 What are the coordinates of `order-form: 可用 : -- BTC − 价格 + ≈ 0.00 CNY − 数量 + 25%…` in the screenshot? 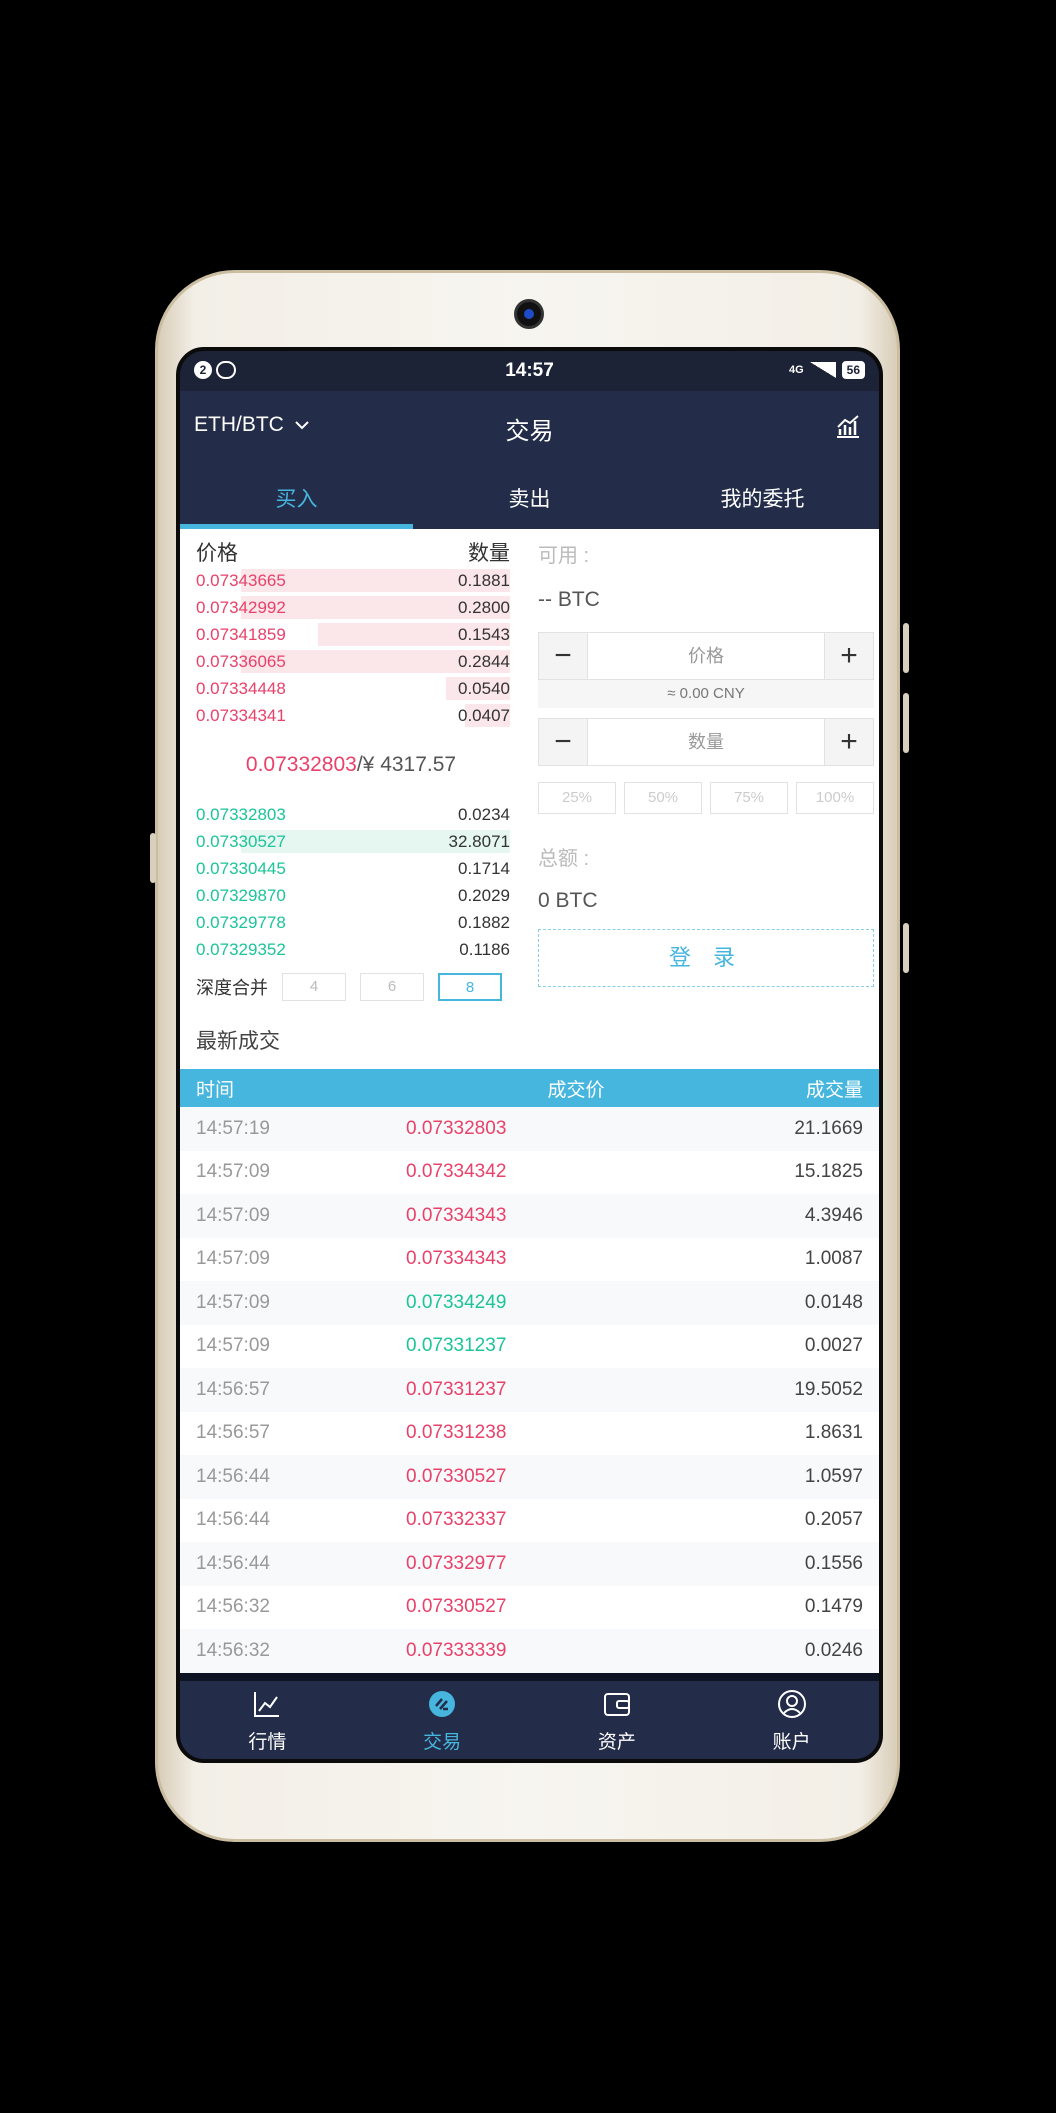 It's located at (706, 758).